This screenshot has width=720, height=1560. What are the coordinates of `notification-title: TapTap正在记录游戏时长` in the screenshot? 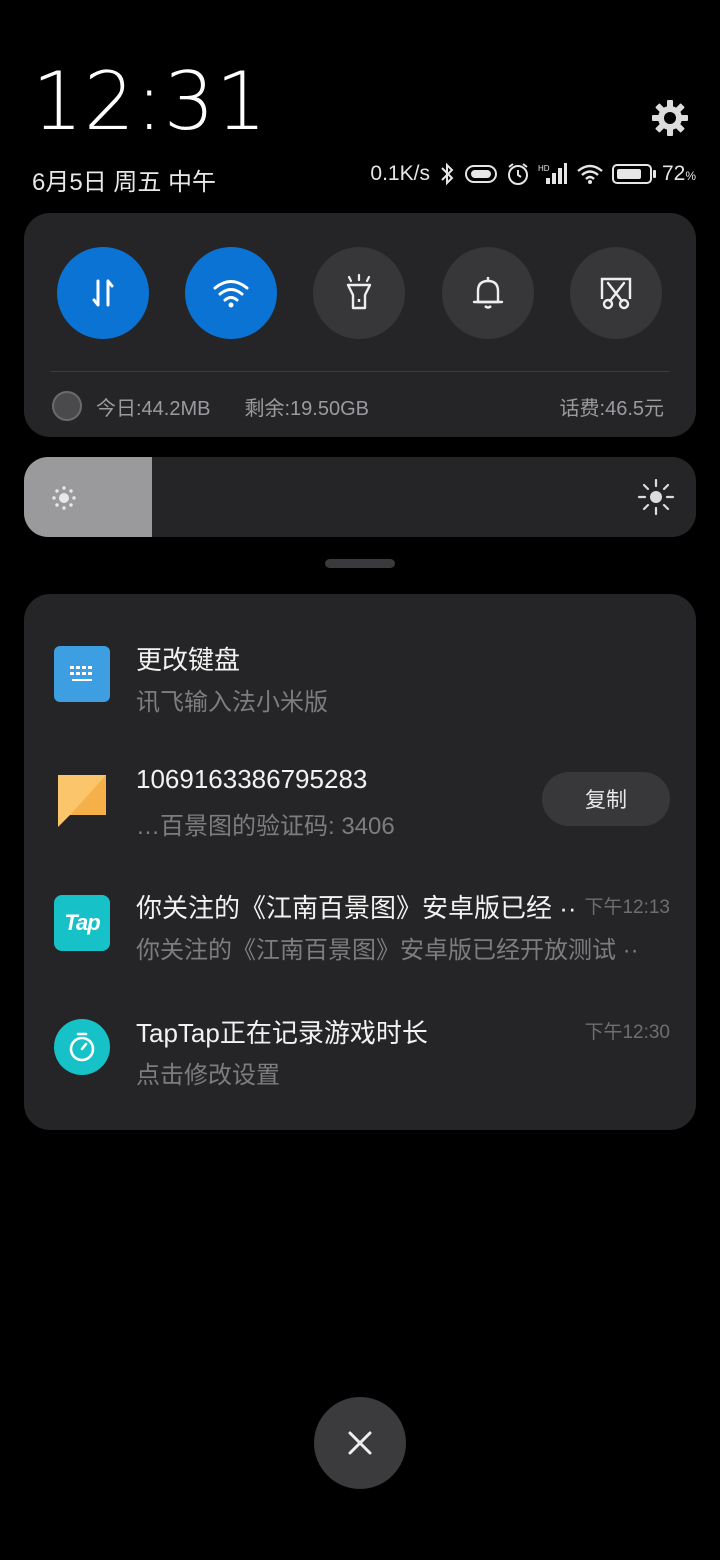 It's located at (282, 1033).